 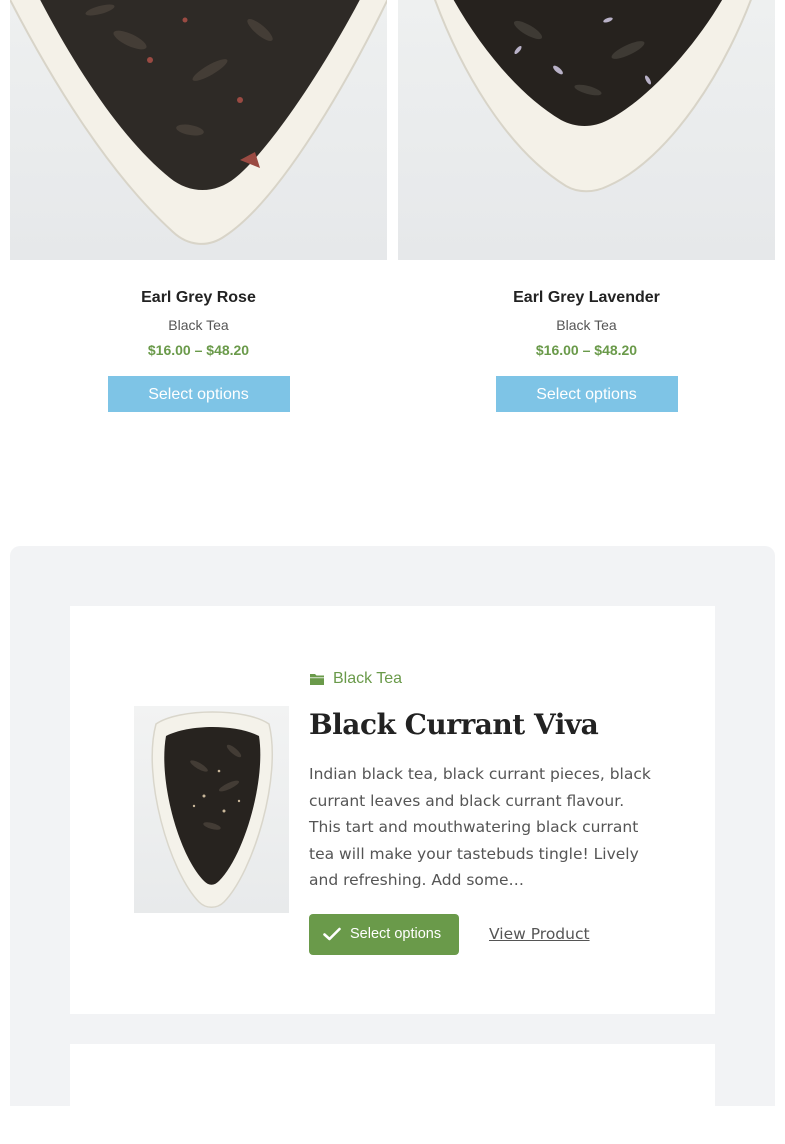 What do you see at coordinates (586, 298) in the screenshot?
I see `product-title: Earl Grey Lavender` at bounding box center [586, 298].